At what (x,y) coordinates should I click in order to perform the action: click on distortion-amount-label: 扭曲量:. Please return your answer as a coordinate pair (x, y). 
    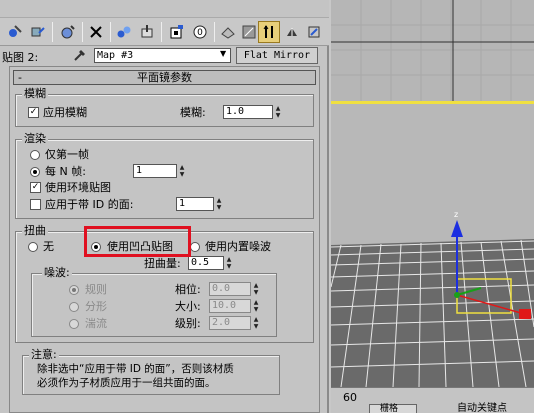
    Looking at the image, I should click on (162, 263).